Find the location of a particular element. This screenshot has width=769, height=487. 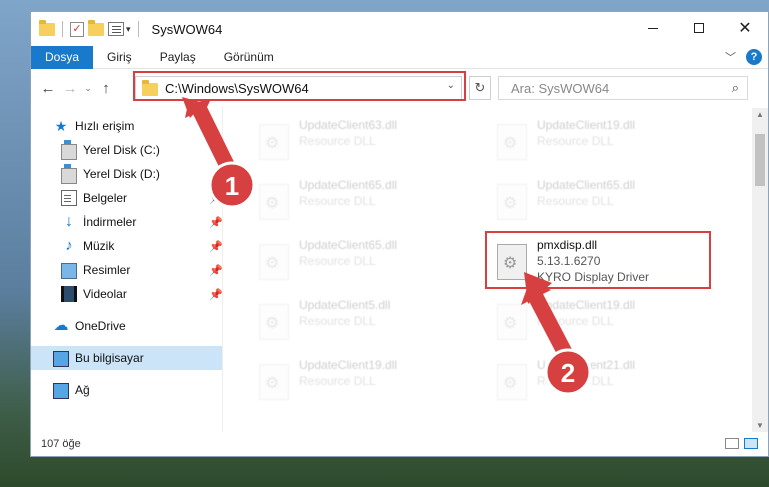

sidebar-item-onedrive: ☁ OneDrive is located at coordinates (127, 326).